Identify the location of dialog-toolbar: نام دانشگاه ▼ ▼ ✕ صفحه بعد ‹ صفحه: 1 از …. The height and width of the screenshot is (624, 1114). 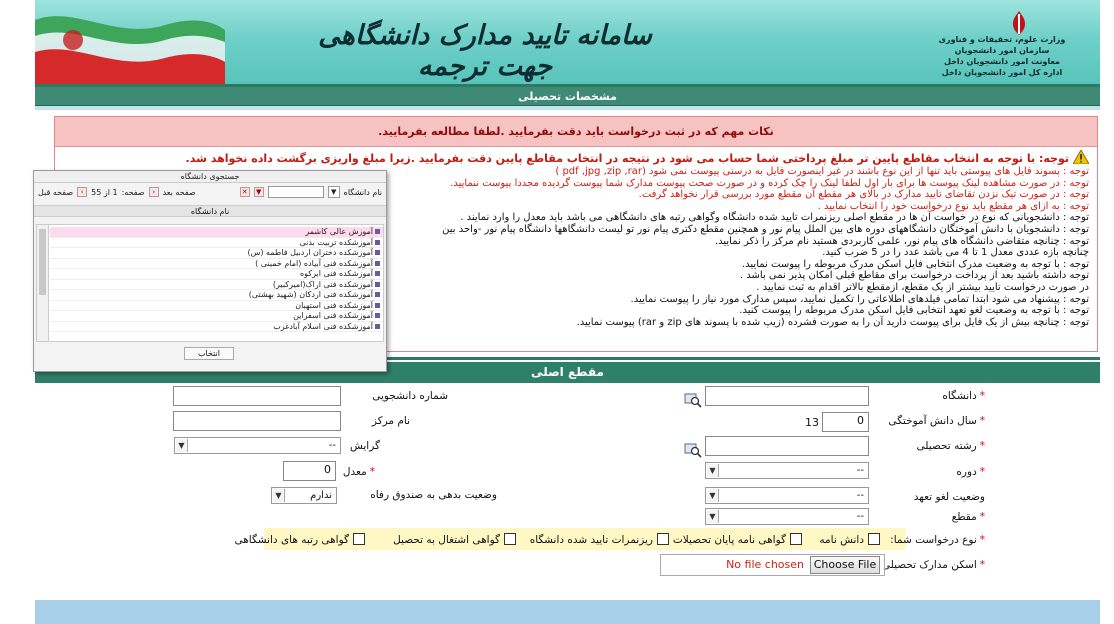
(210, 192).